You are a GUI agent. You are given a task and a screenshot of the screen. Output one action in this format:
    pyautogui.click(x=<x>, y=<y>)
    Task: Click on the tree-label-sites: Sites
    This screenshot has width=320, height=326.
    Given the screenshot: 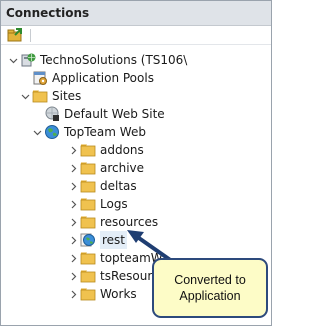 What is the action you would take?
    pyautogui.click(x=67, y=96)
    